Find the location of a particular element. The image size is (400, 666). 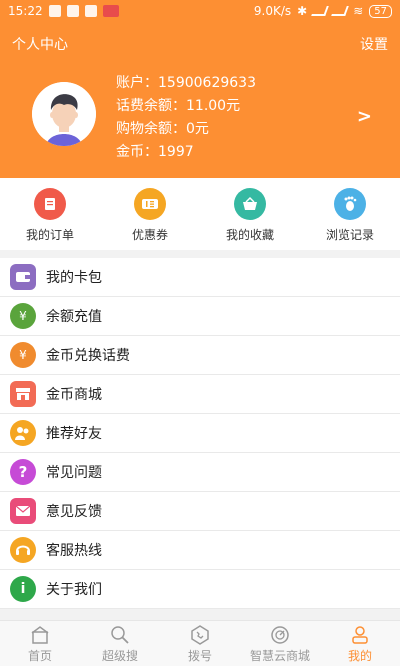

avatar is located at coordinates (64, 114).